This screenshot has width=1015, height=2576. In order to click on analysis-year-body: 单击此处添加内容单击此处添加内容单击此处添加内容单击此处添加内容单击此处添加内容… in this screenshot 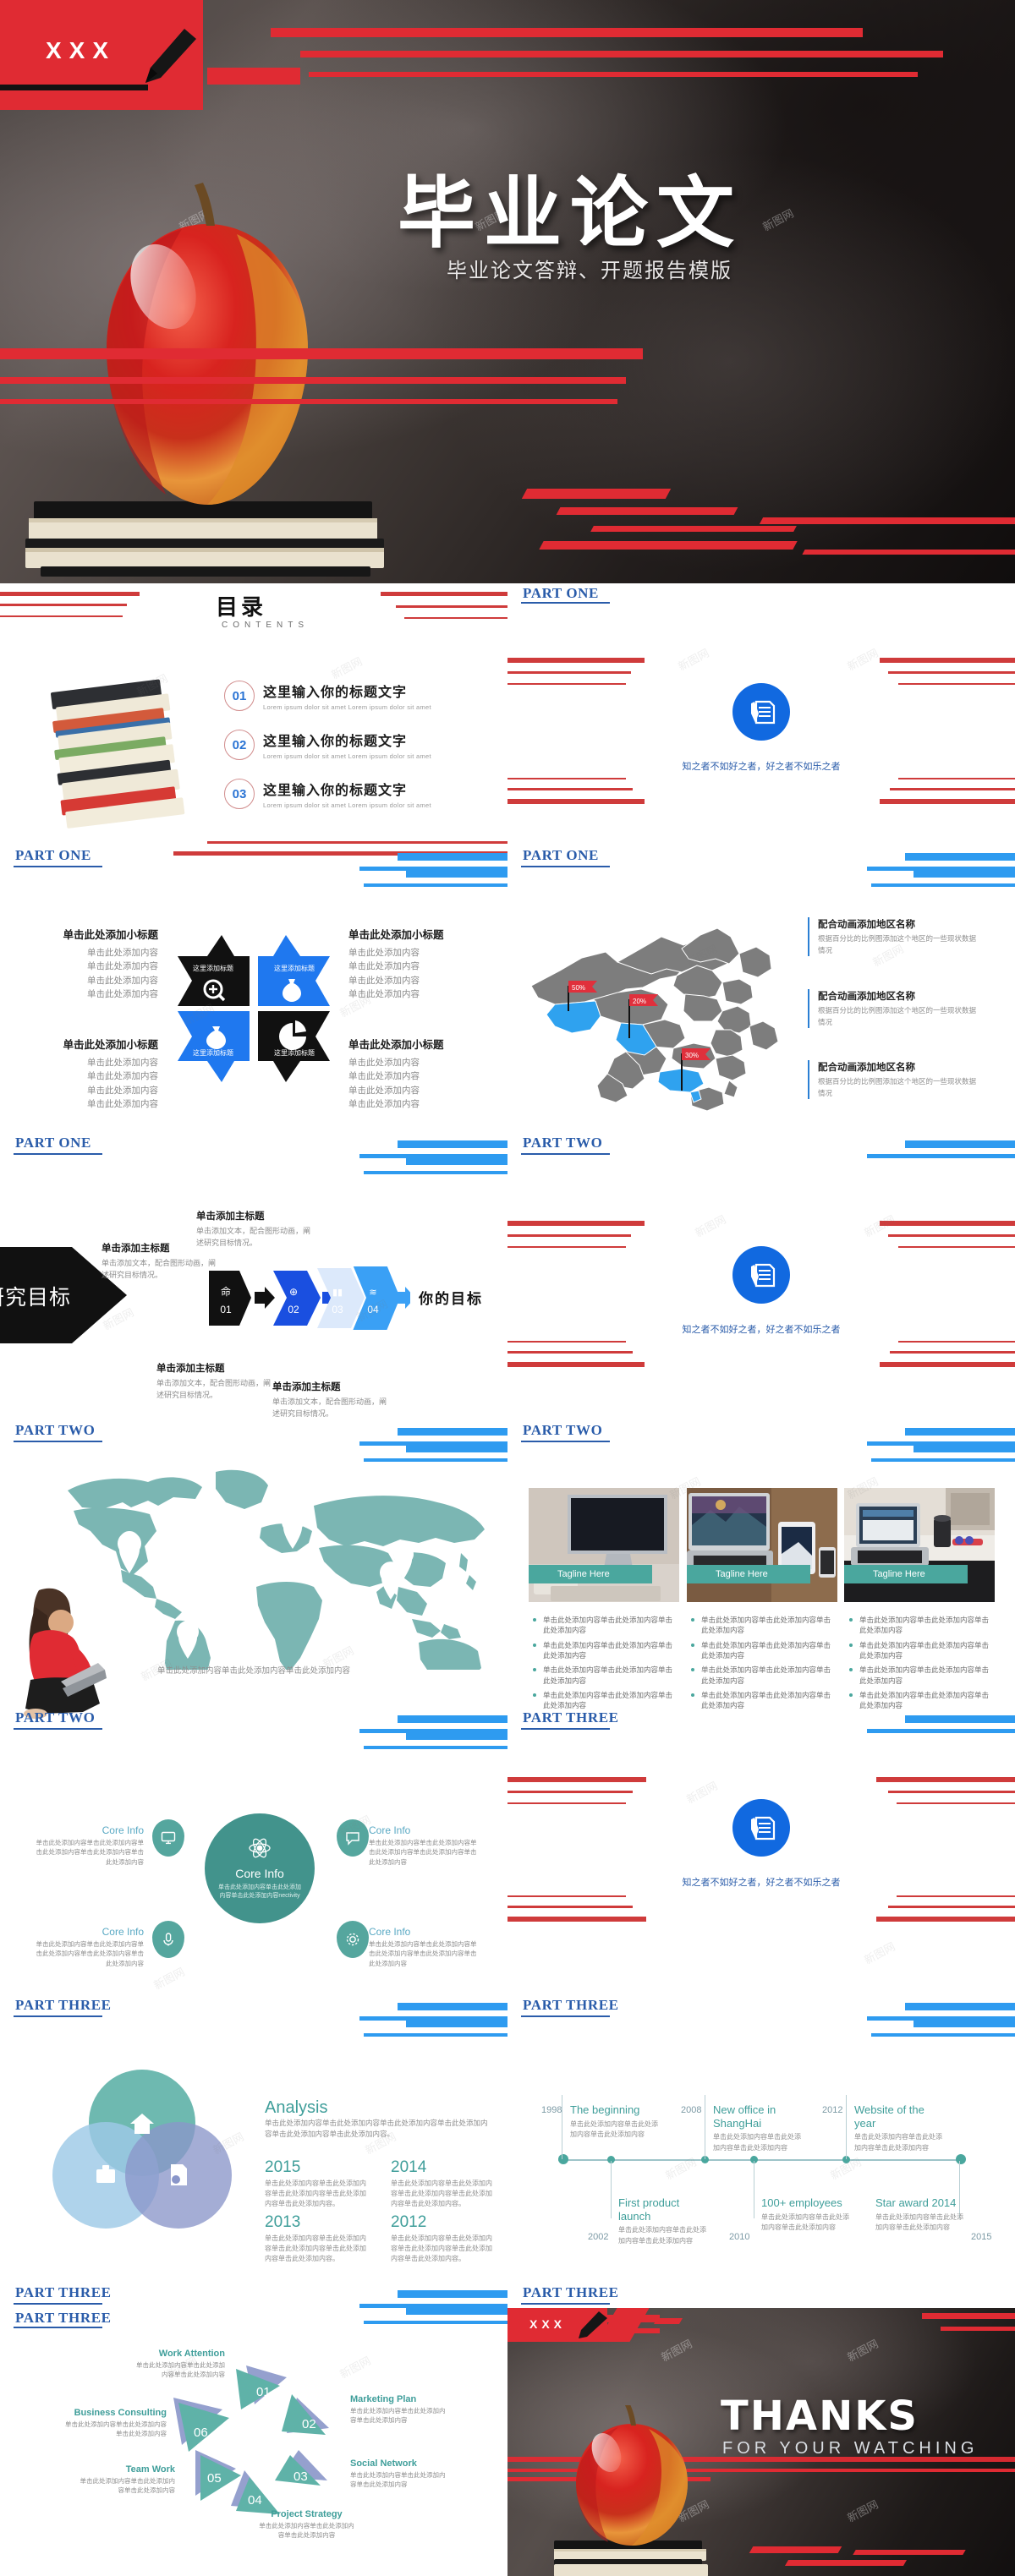, I will do `click(316, 2193)`.